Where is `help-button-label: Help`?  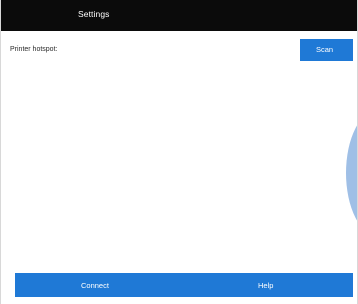 help-button-label: Help is located at coordinates (266, 285).